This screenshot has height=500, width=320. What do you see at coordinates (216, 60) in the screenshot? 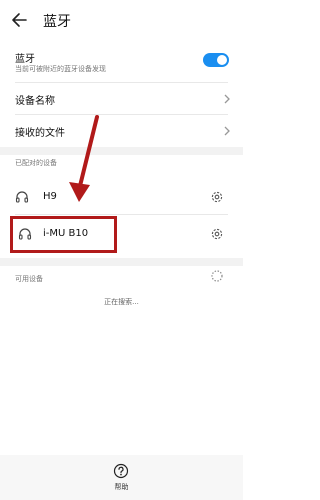
I see `bluetooth-toggle` at bounding box center [216, 60].